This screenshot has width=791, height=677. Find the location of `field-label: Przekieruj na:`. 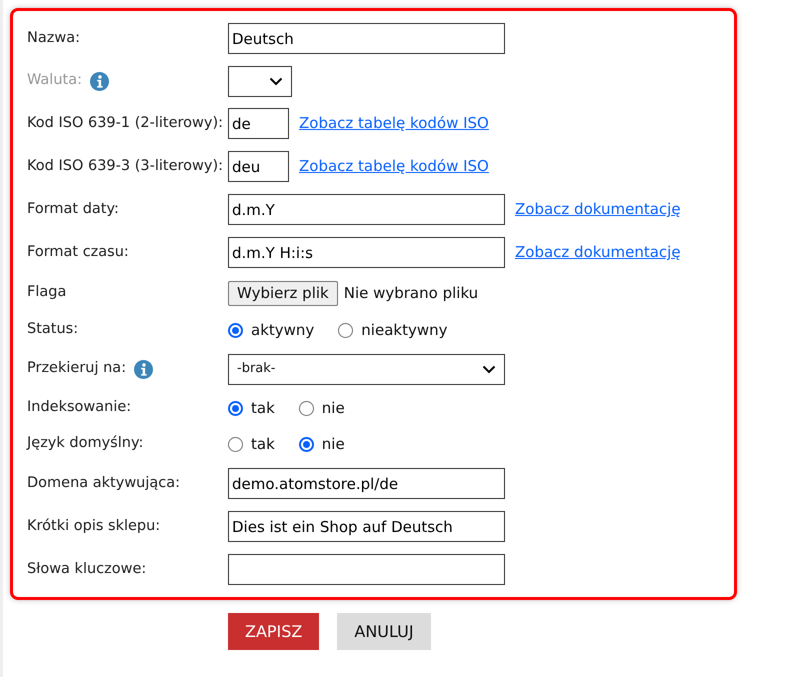

field-label: Przekieruj na: is located at coordinates (76, 368).